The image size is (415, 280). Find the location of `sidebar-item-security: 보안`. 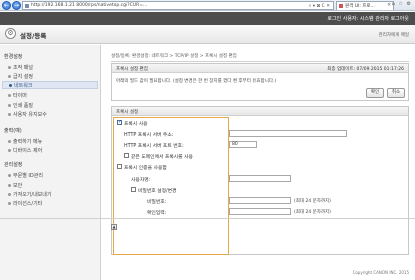

sidebar-item-security: 보안 is located at coordinates (15, 185).